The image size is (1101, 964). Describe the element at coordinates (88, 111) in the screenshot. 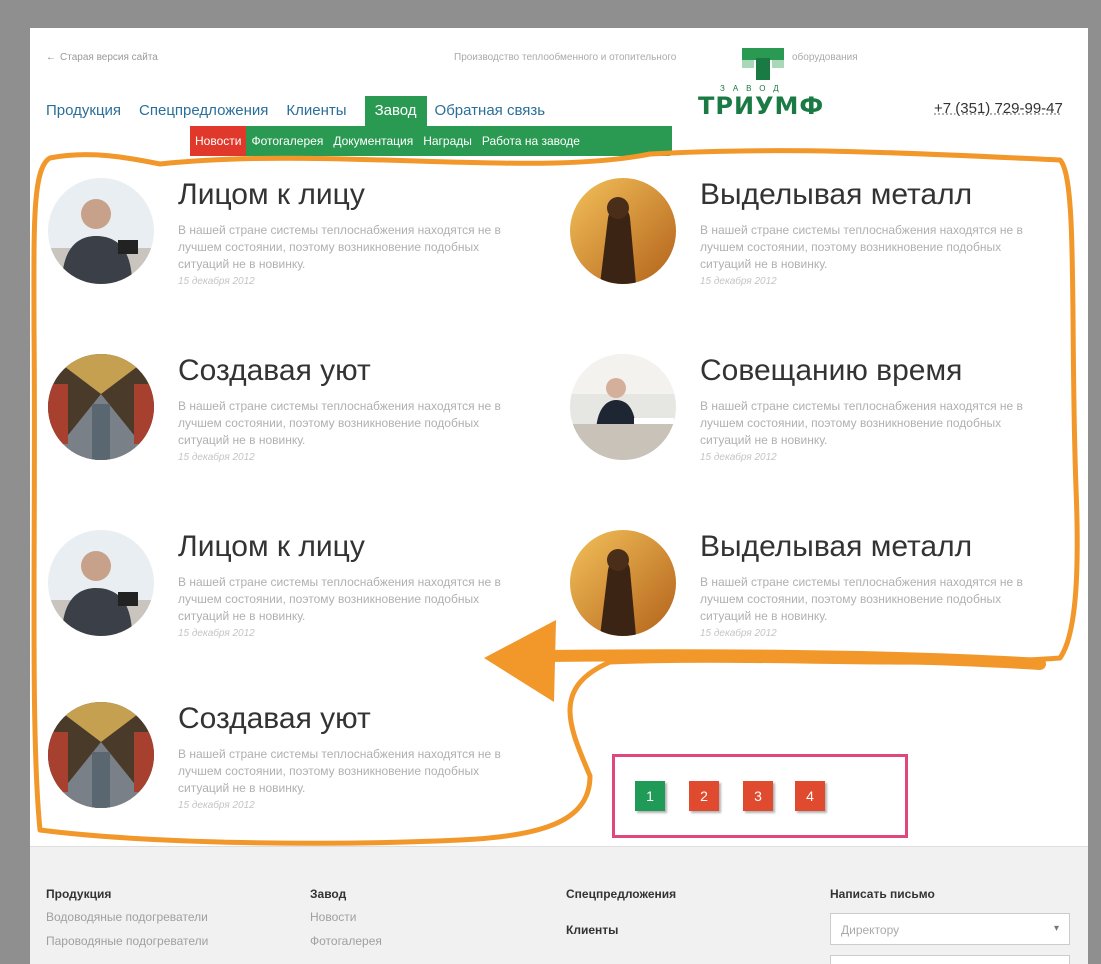

I see `nav-item-products: Продукция` at that location.